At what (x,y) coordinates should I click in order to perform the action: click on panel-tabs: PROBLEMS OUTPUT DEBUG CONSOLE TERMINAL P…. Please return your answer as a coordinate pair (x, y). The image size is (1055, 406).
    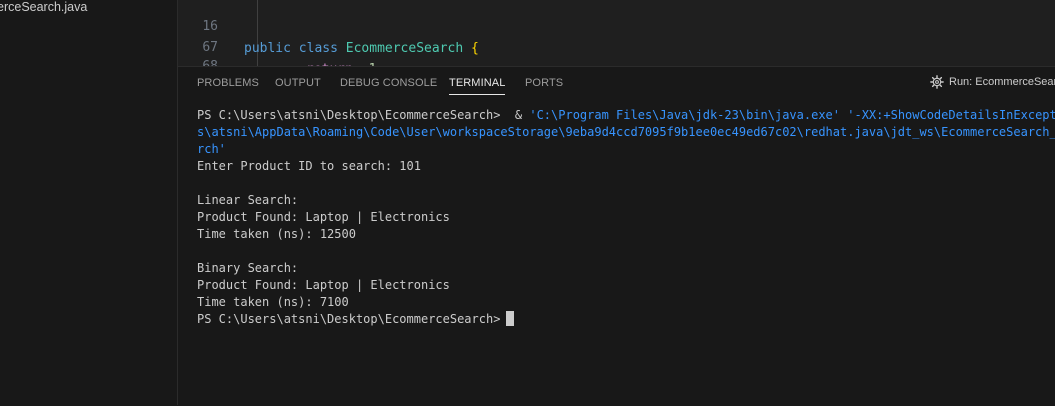
    Looking at the image, I should click on (616, 84).